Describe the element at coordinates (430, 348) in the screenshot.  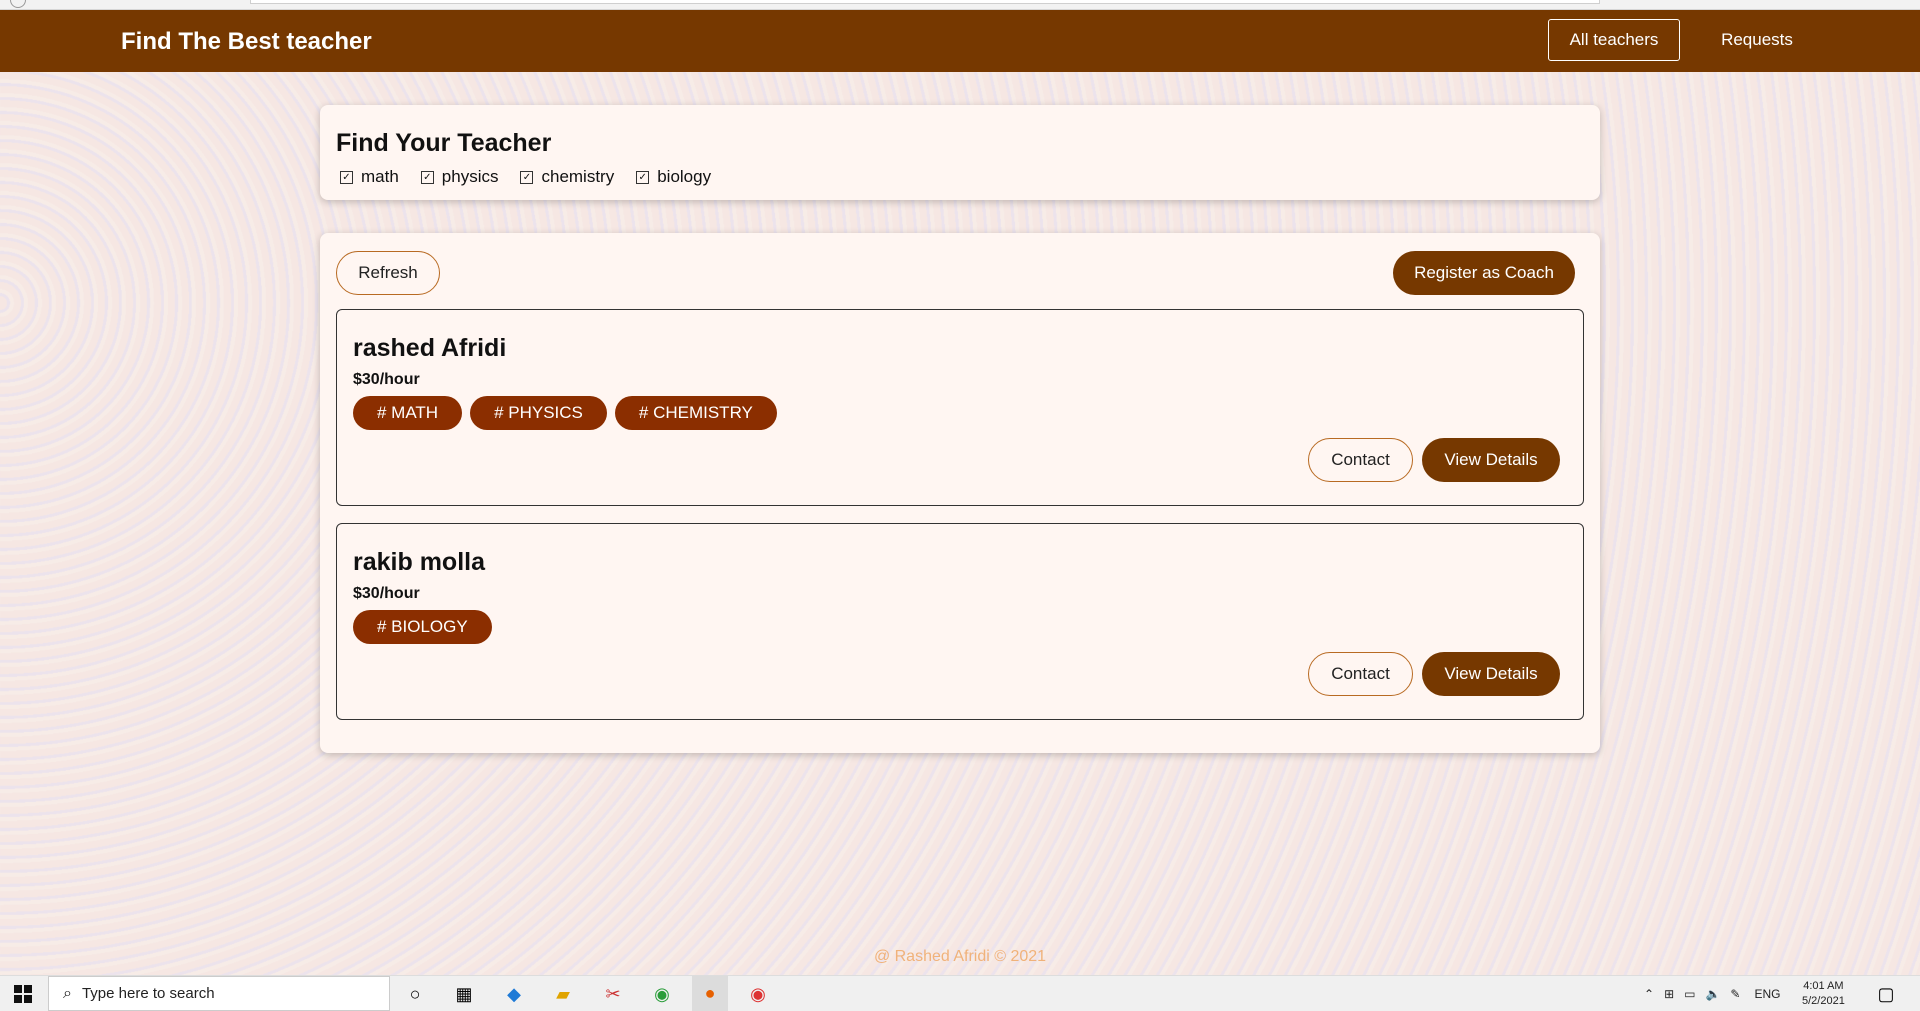
I see `teacher-name: rashed Afridi` at that location.